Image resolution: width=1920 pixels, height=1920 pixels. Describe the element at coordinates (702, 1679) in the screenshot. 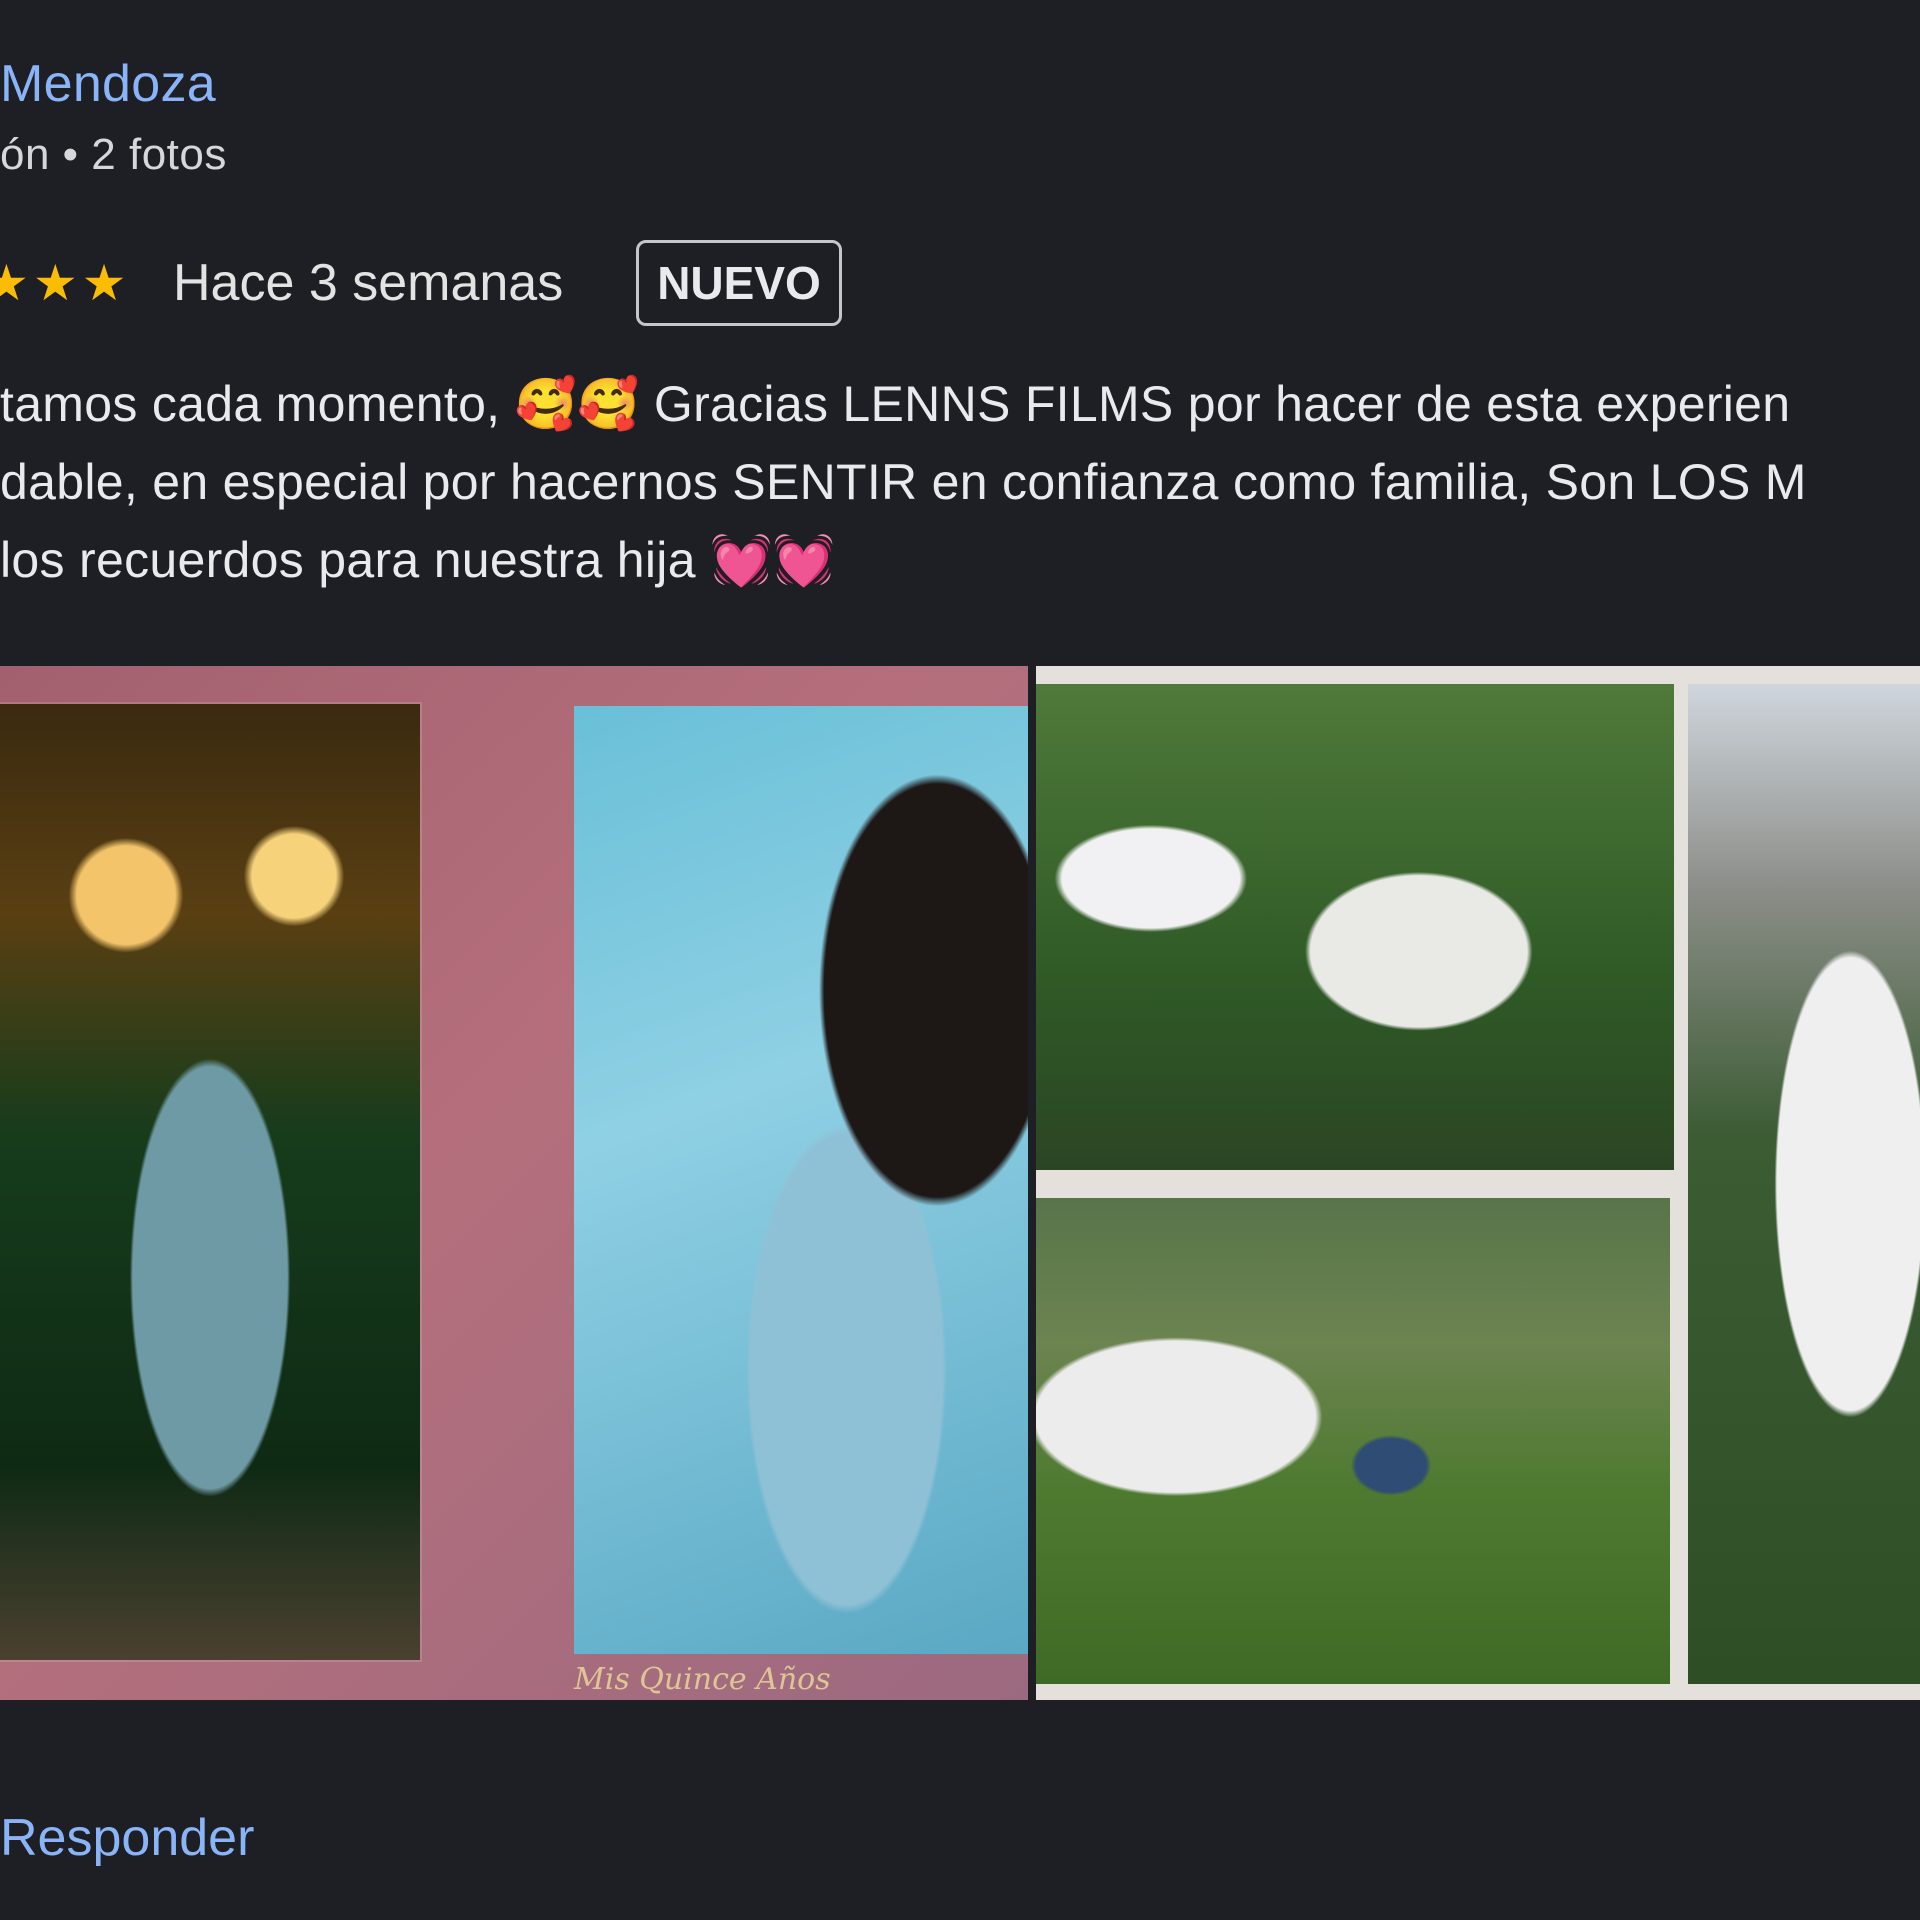

I see `photo-signature: Mis Quince Años` at that location.